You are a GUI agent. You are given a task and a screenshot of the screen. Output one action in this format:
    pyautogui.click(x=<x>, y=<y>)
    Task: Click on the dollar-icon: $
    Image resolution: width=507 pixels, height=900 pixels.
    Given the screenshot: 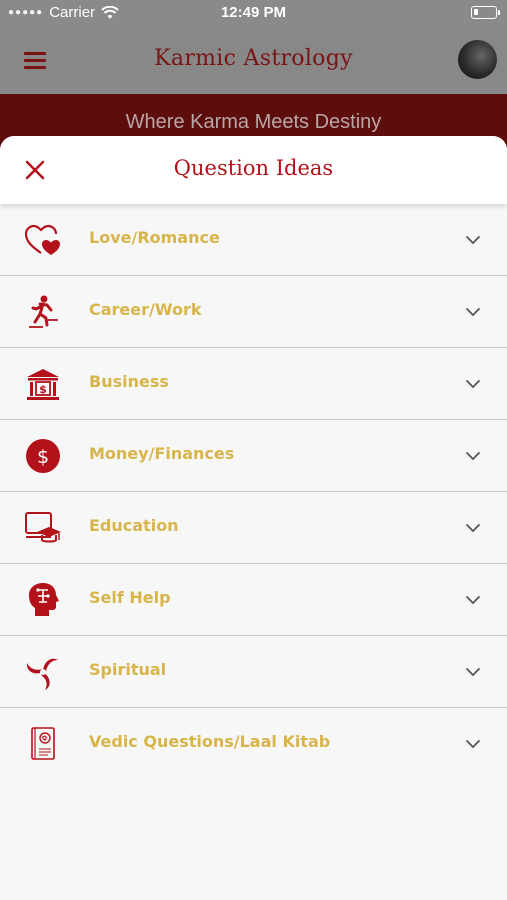 What is the action you would take?
    pyautogui.click(x=43, y=456)
    